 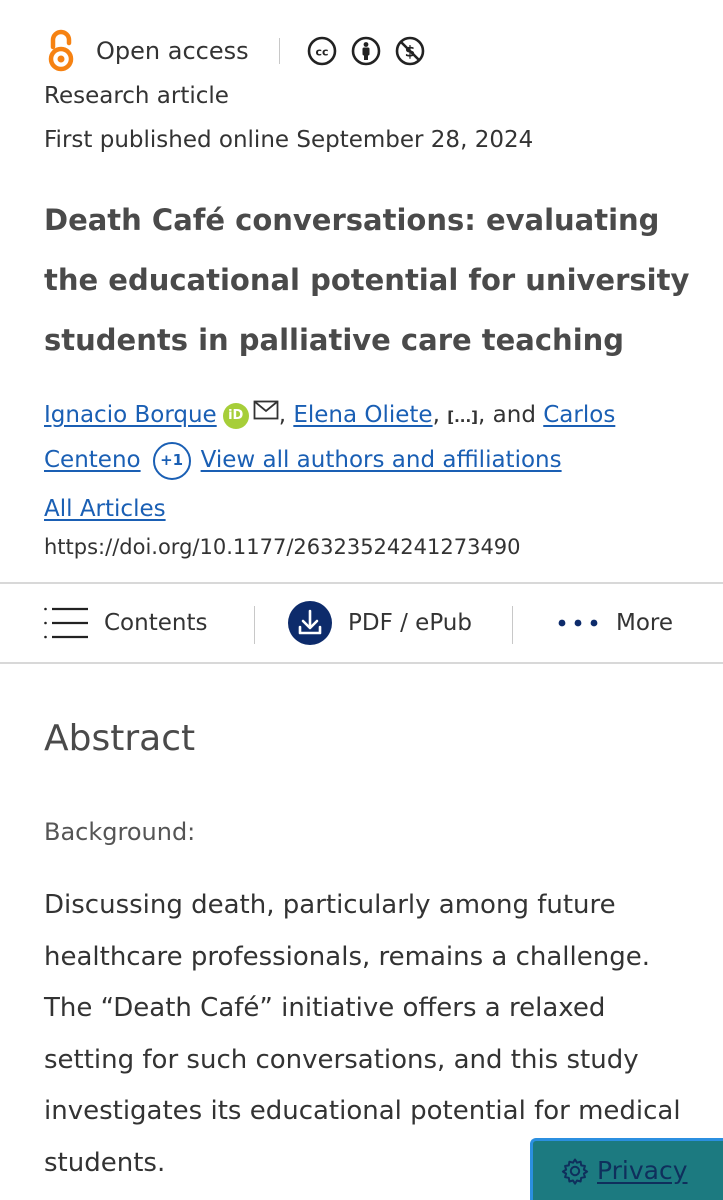 I want to click on more-dots-icon, so click(x=578, y=623).